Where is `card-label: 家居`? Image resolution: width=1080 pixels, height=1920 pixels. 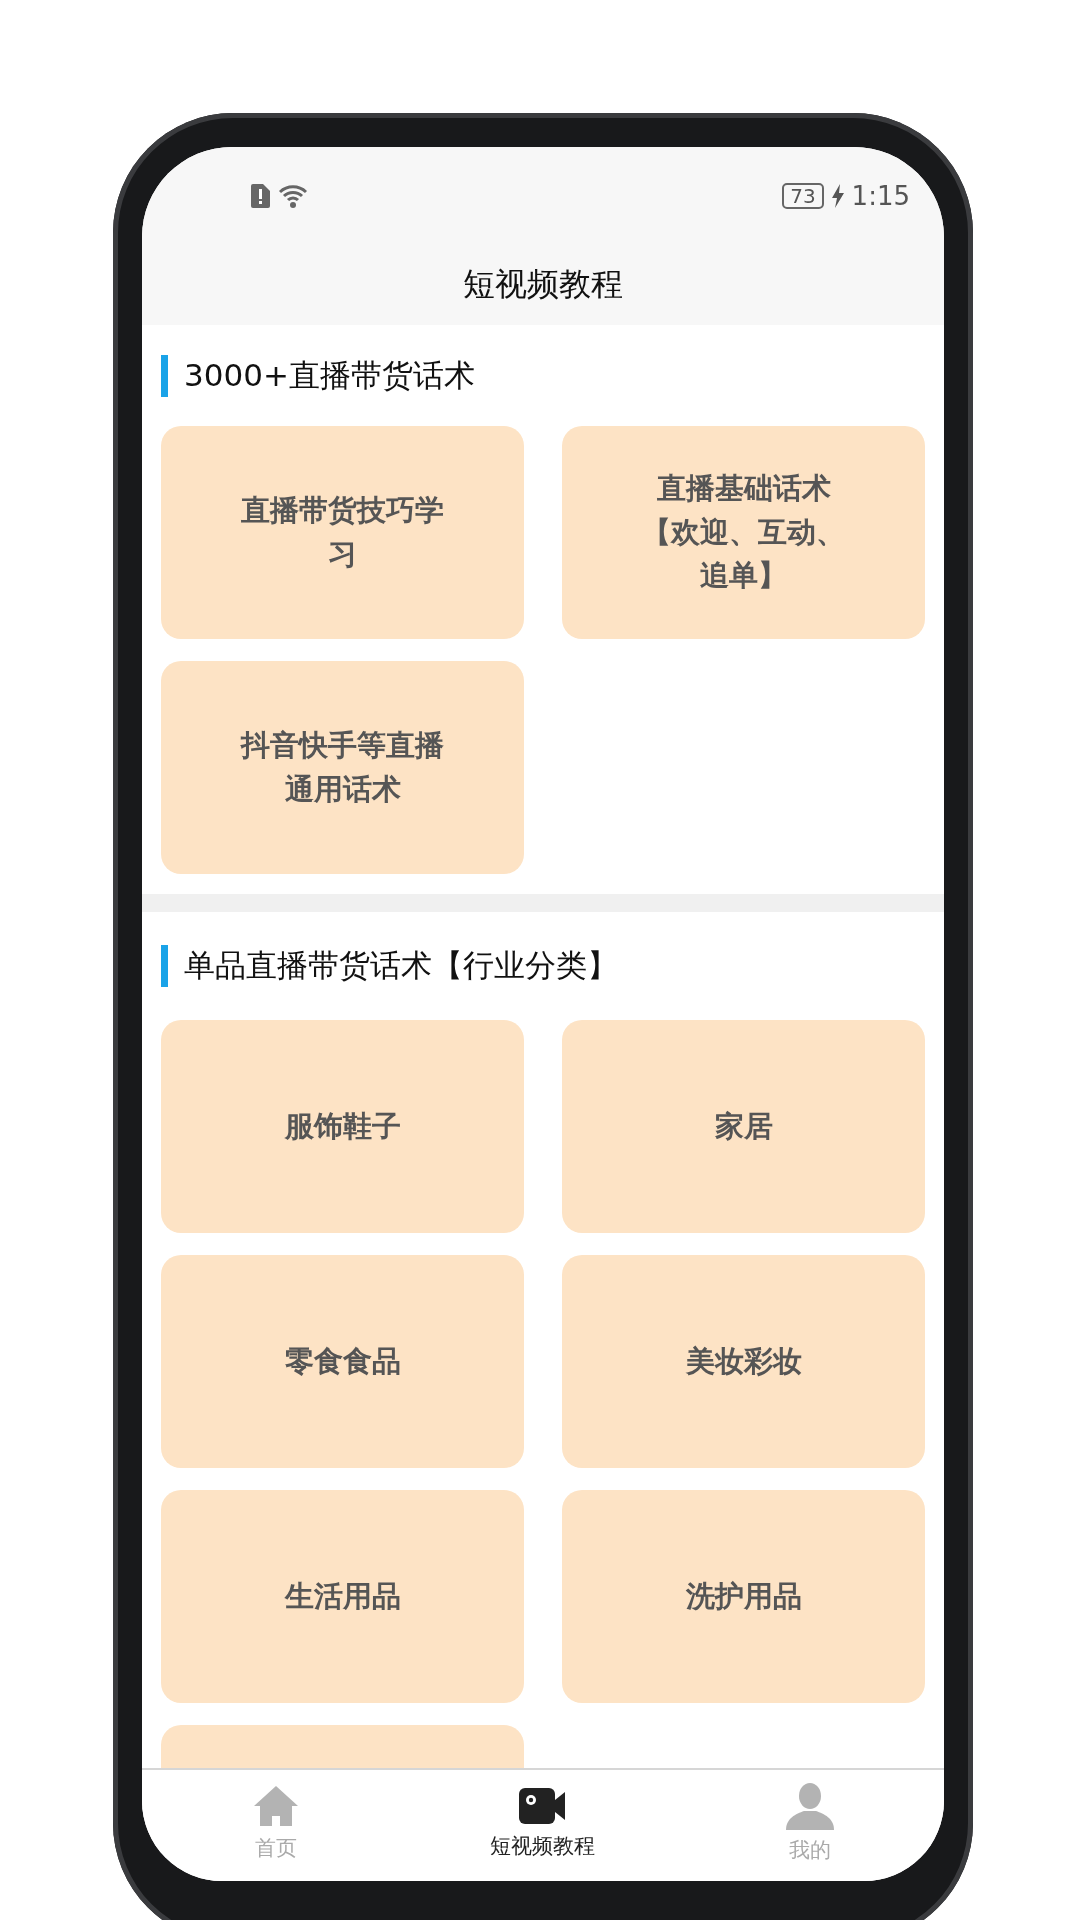
card-label: 家居 is located at coordinates (743, 1126).